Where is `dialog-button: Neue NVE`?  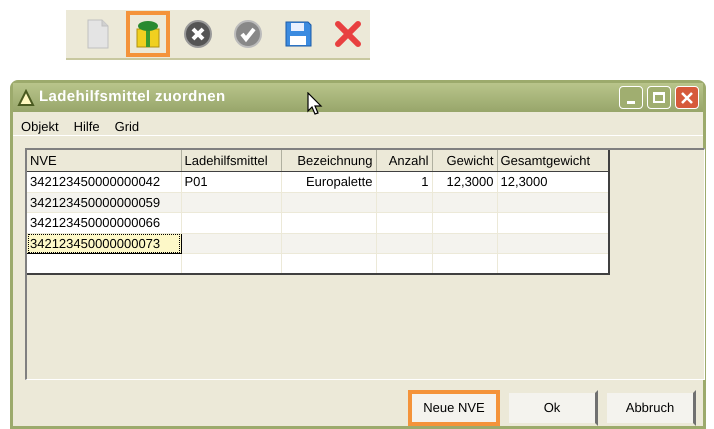 dialog-button: Neue NVE is located at coordinates (454, 408).